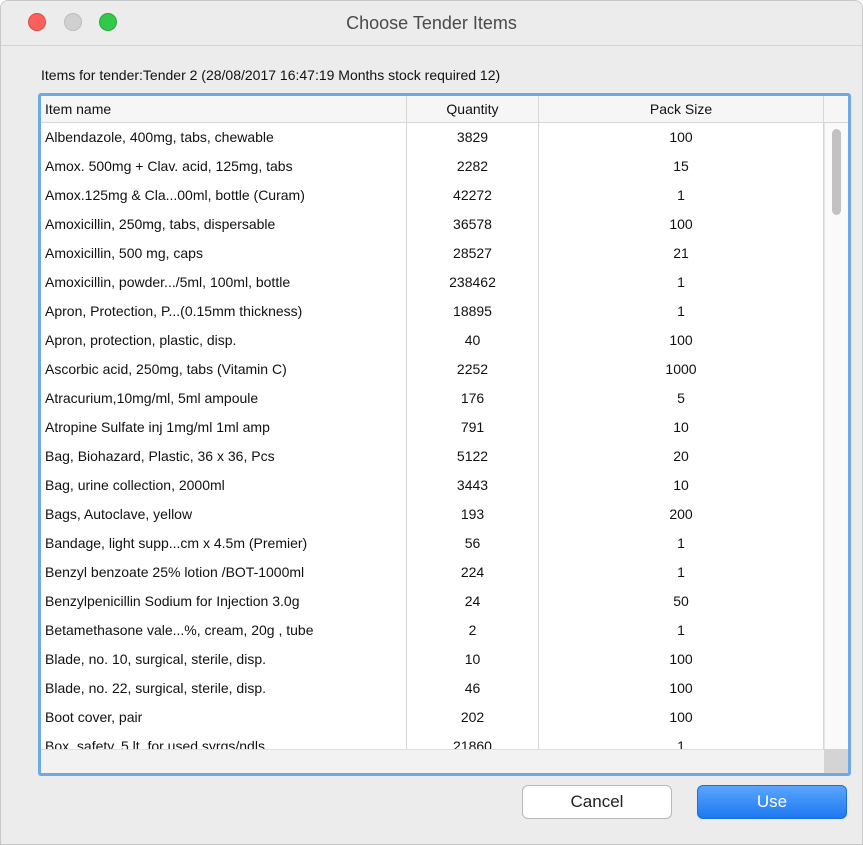  I want to click on table-row: Bag, urine collection, 2000ml 3443 10, so click(432, 485).